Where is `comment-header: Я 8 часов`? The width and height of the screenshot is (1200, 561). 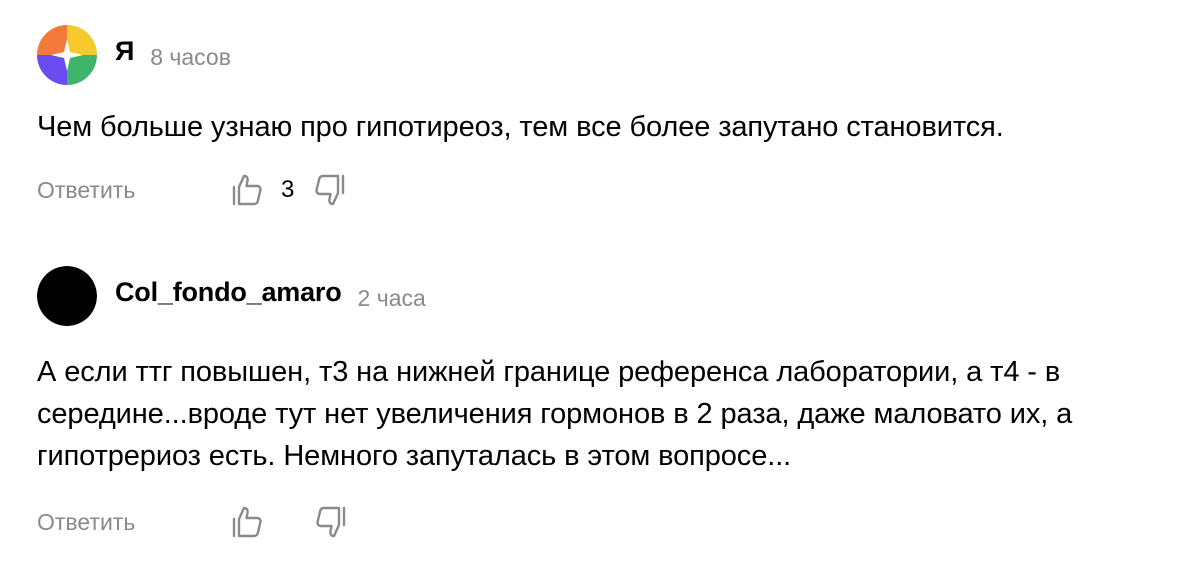 comment-header: Я 8 часов is located at coordinates (603, 55).